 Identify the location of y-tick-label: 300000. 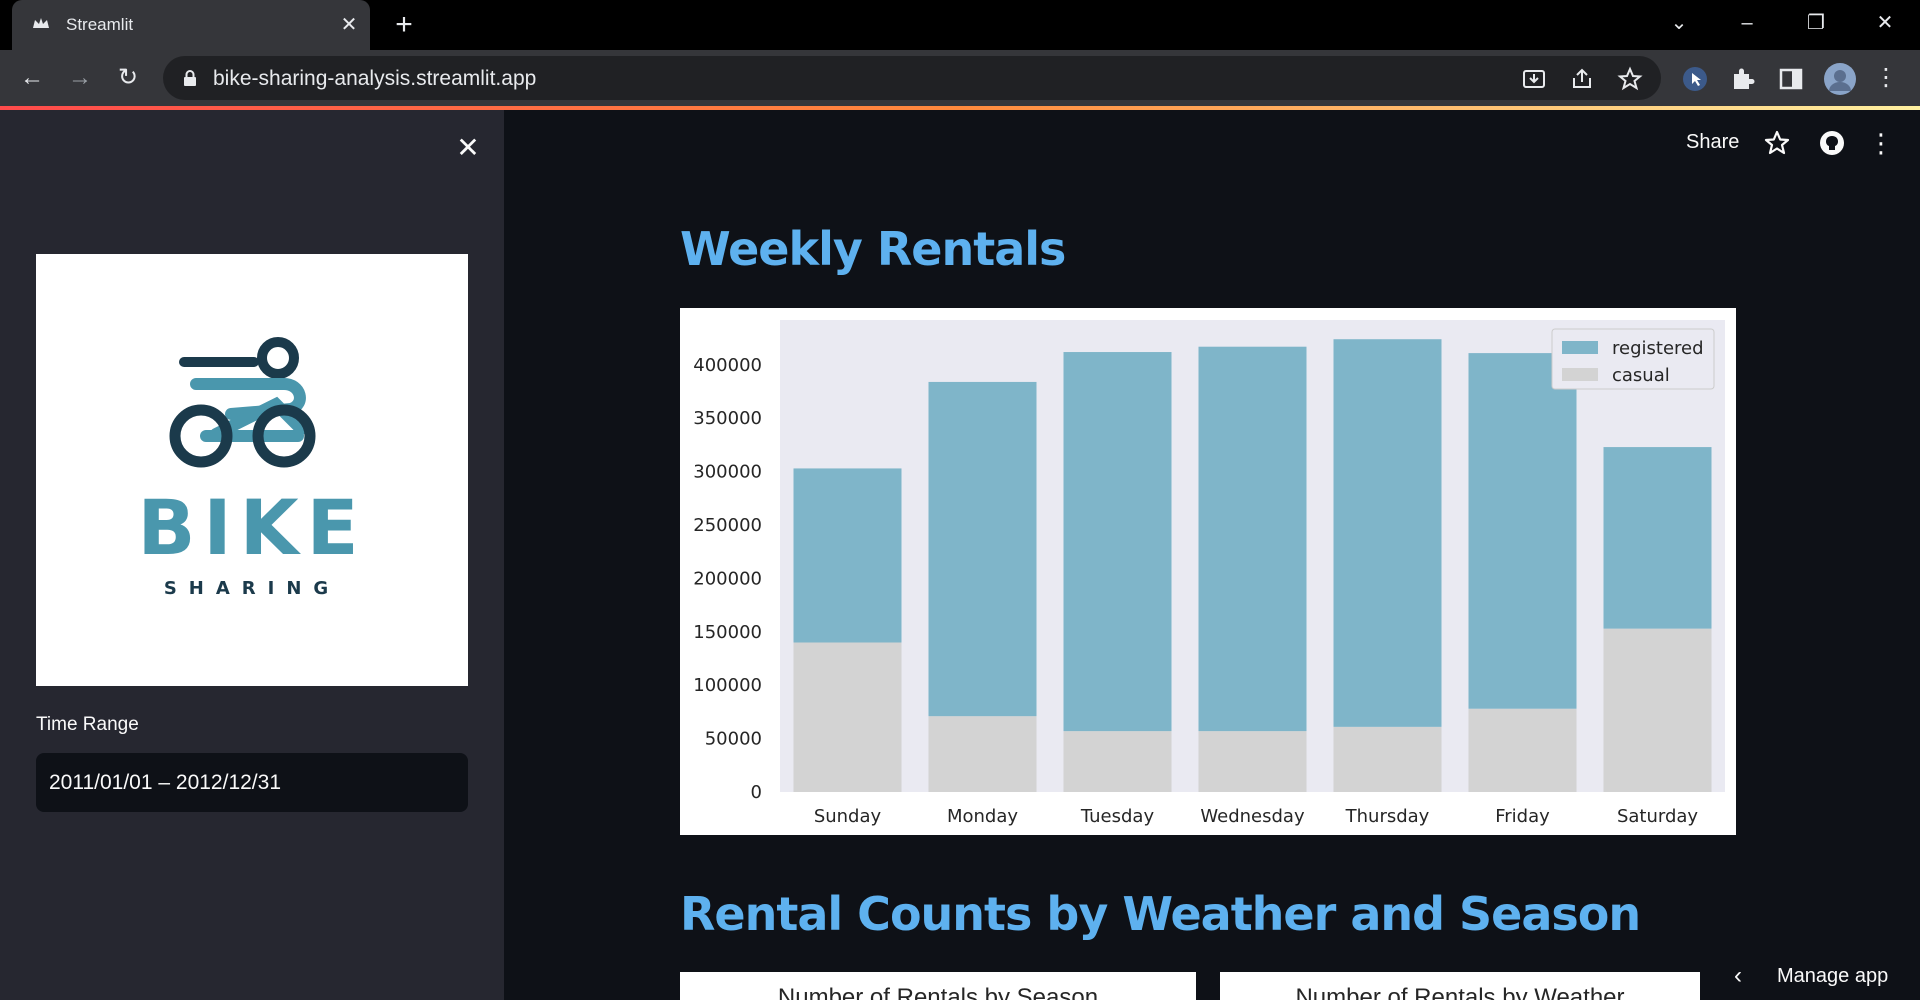
(727, 472).